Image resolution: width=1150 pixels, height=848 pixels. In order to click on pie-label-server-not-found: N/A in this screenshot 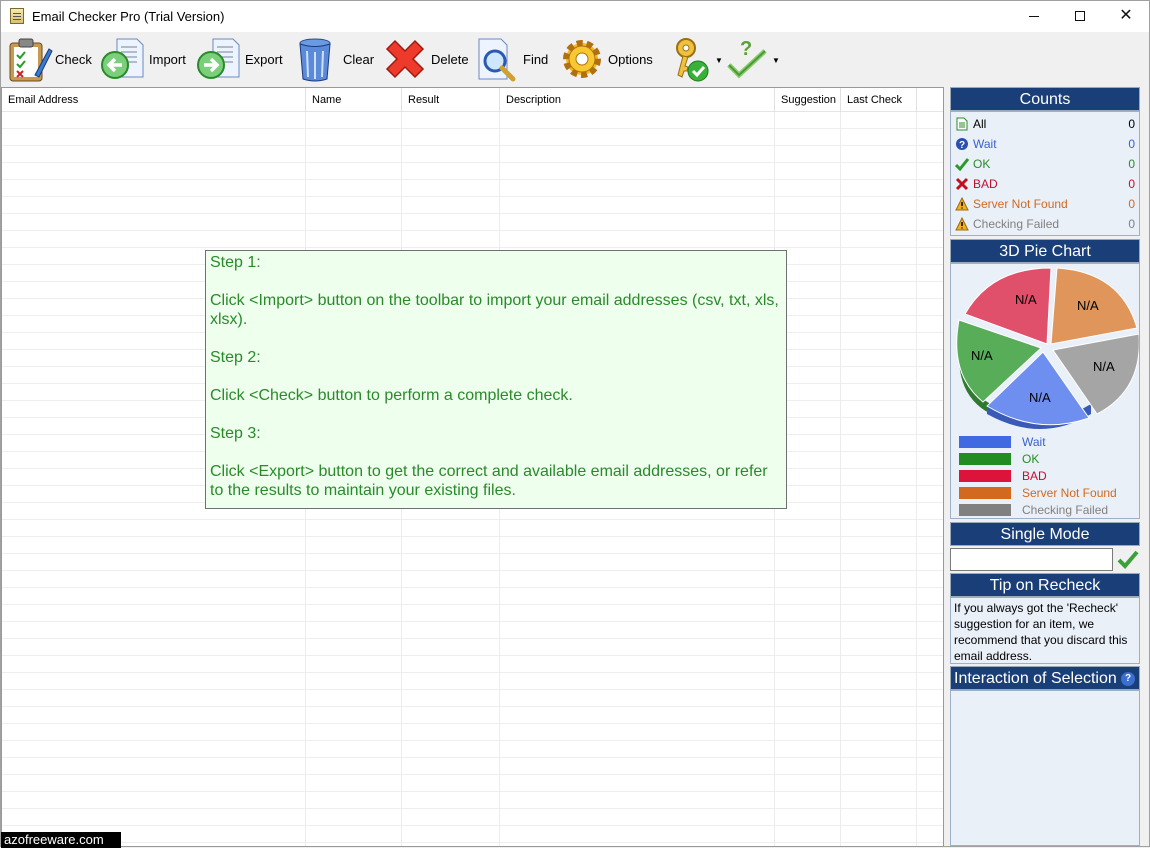, I will do `click(1088, 305)`.